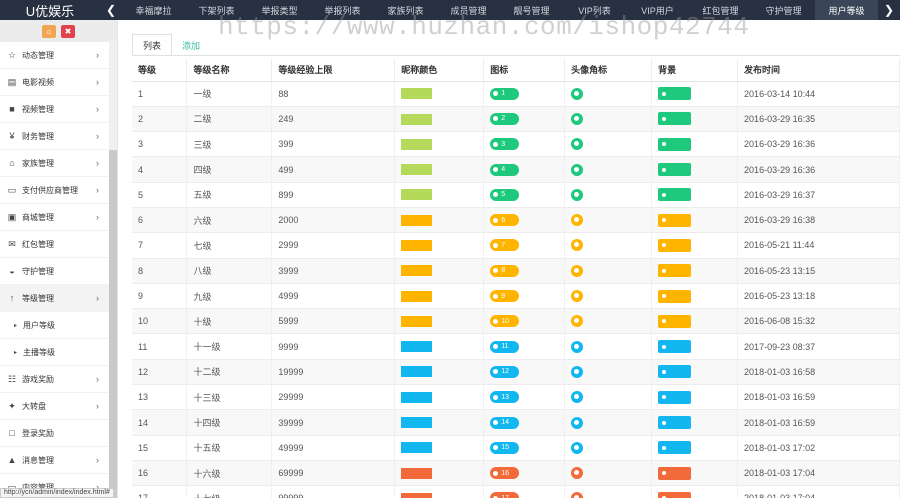 This screenshot has width=900, height=498. I want to click on table-row: 5 五级 899 5 2016-03-29 16:37, so click(516, 195).